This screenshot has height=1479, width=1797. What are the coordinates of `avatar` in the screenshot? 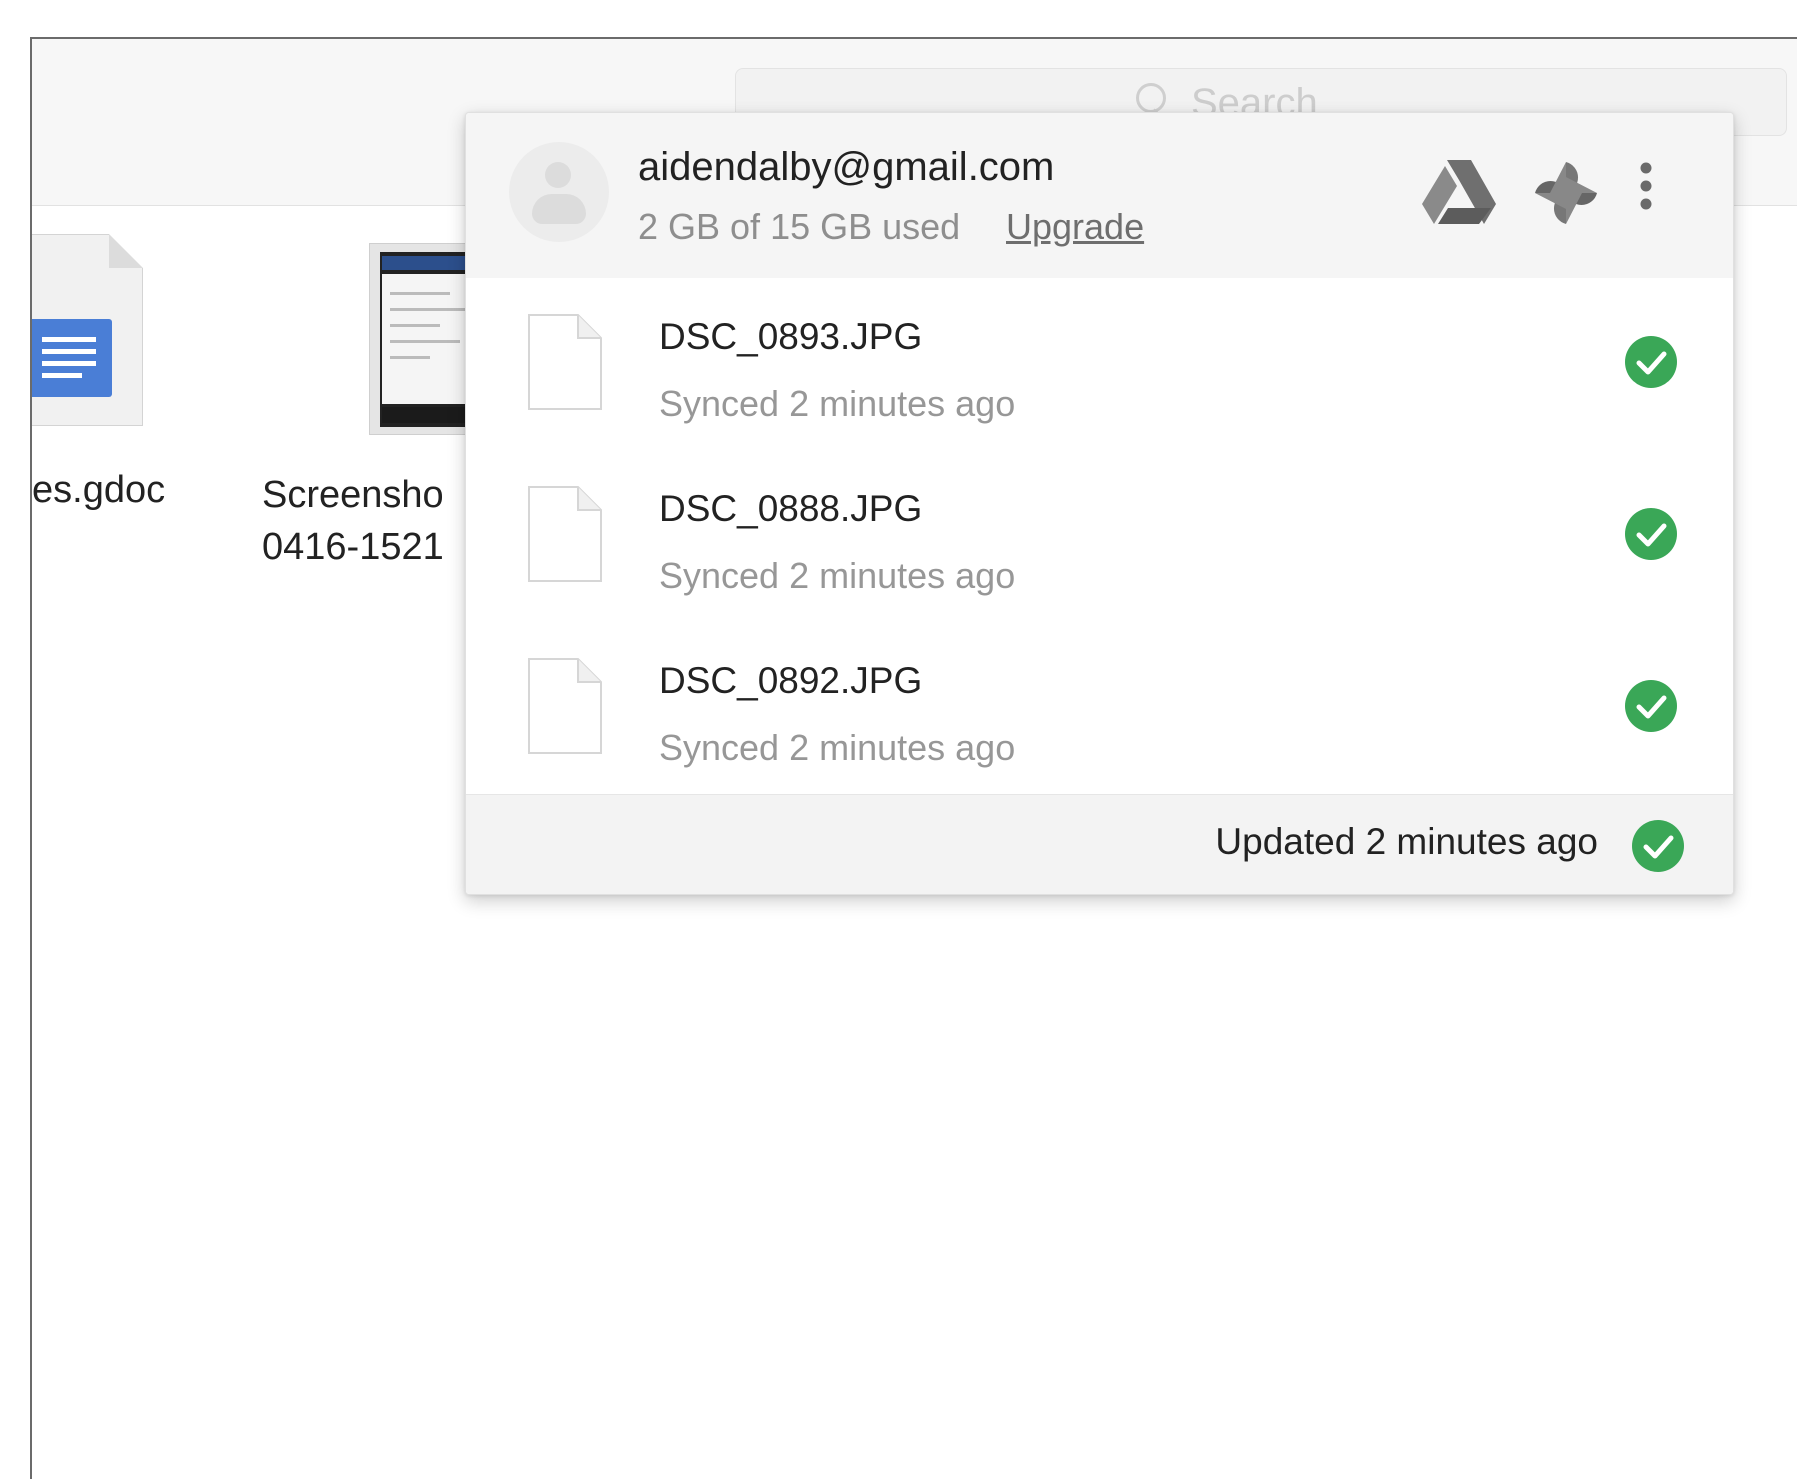 It's located at (559, 192).